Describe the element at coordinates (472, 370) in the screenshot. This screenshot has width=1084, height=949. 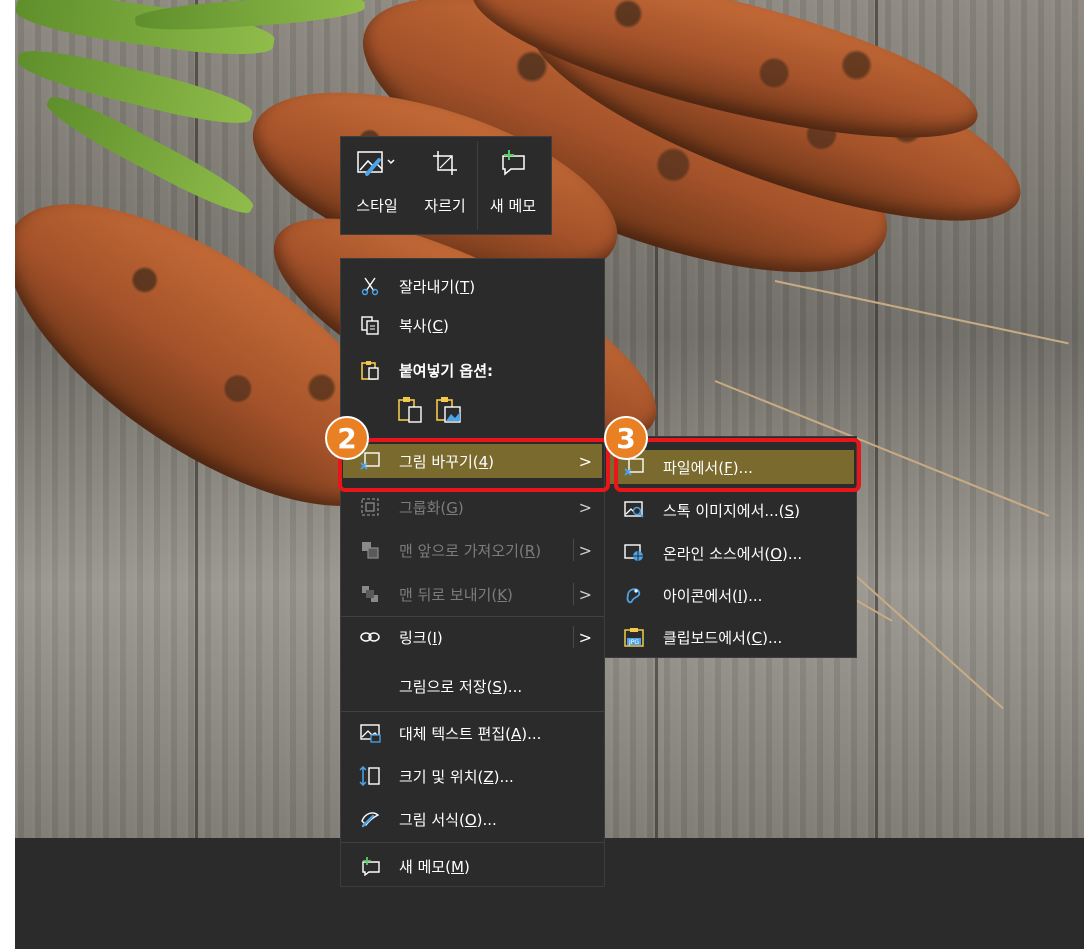
I see `paste-options-header: 붙여넣기 옵션:` at that location.